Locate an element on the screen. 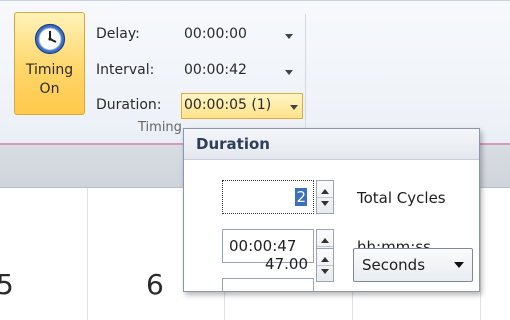  group-separator is located at coordinates (305, 77).